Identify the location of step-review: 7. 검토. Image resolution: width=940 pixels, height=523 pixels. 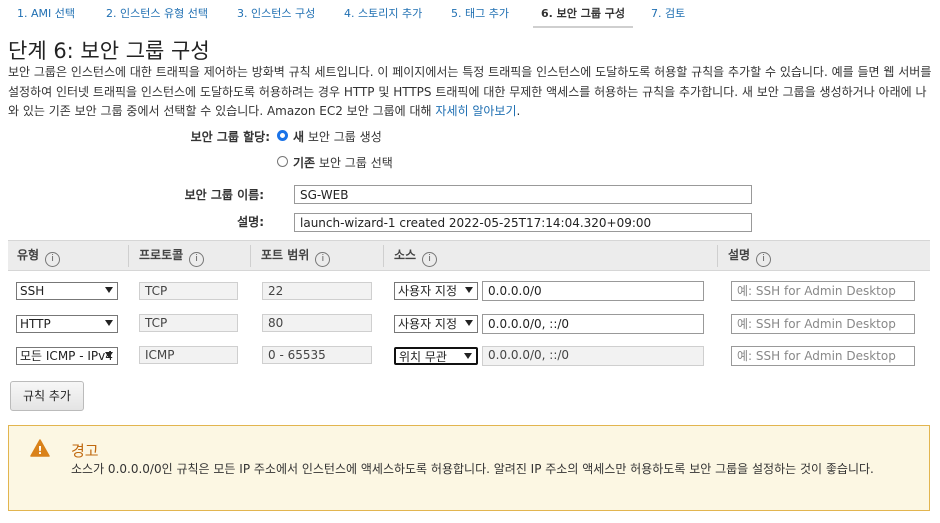
(668, 13).